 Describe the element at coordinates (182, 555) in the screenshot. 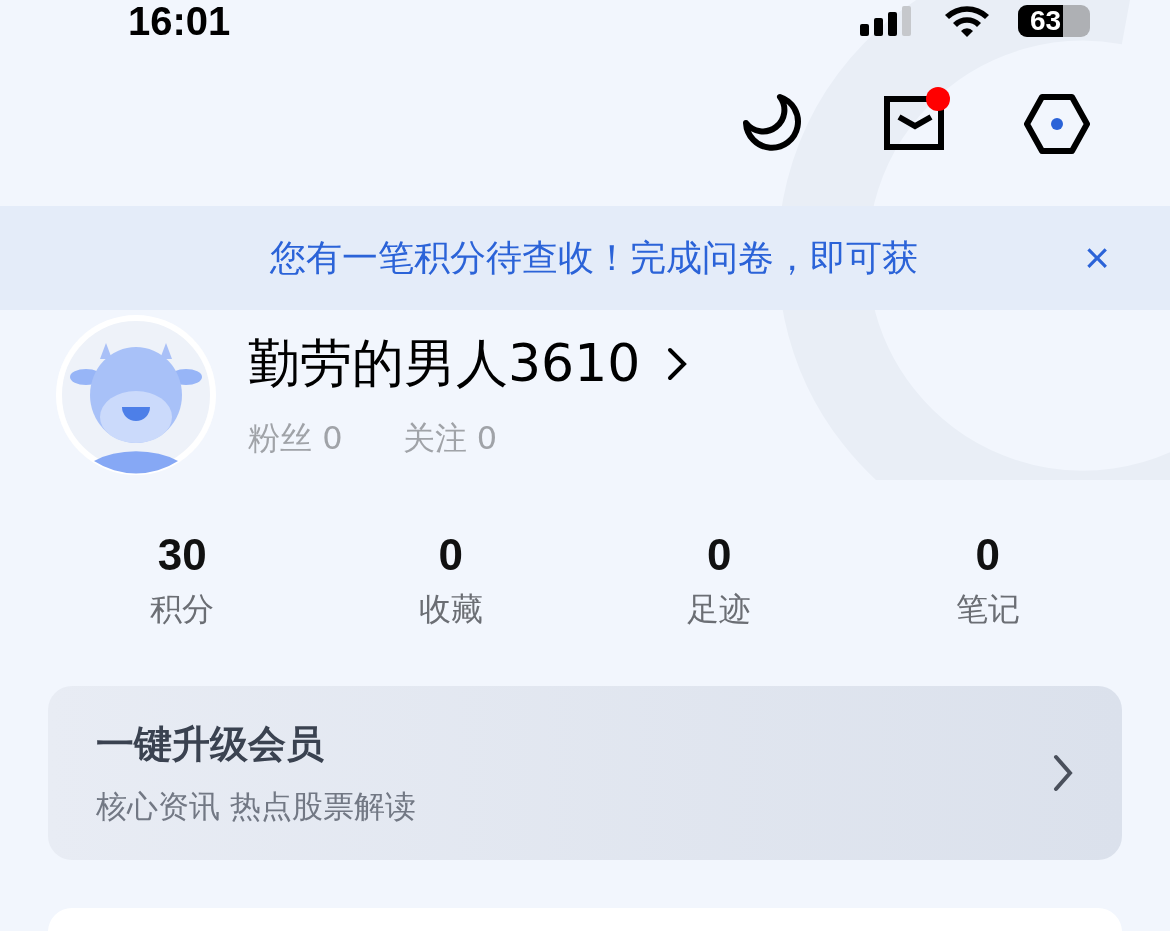

I see `stat-value: 30` at that location.